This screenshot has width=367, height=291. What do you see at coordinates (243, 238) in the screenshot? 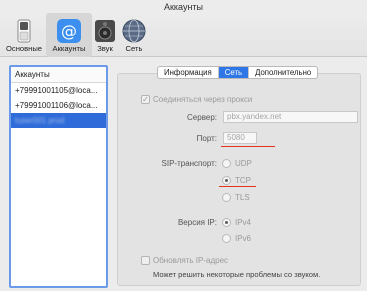
I see `ip-v6-label: IPv6` at bounding box center [243, 238].